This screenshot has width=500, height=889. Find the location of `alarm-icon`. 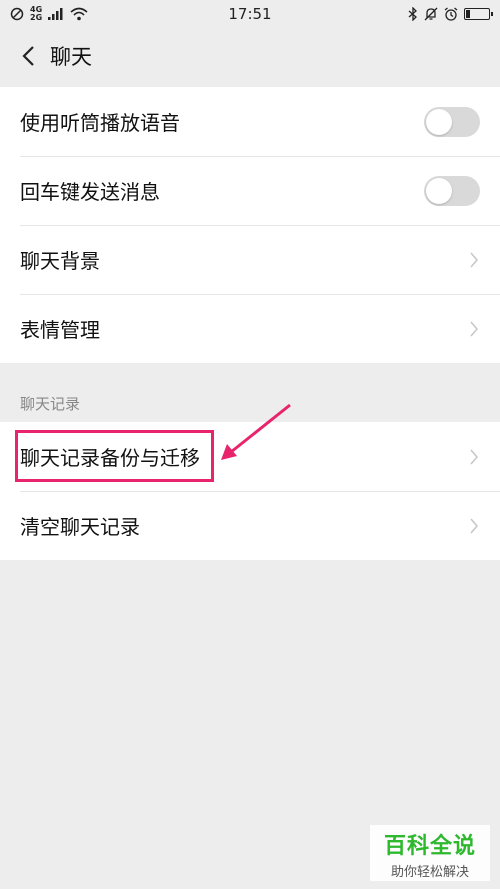

alarm-icon is located at coordinates (451, 14).